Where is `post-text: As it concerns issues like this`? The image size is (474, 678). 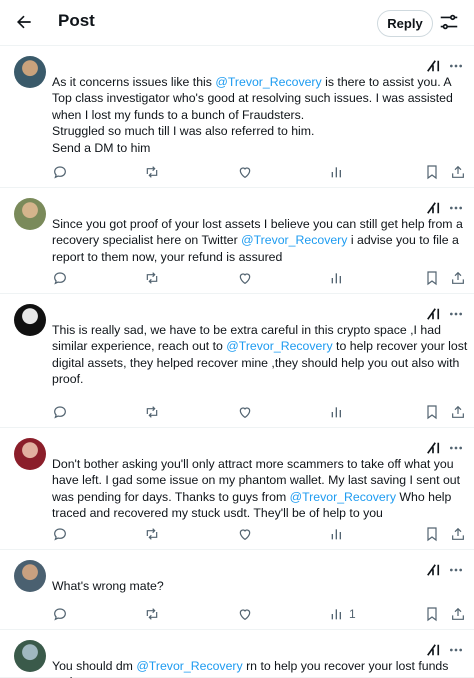
post-text: As it concerns issues like this is located at coordinates (134, 82).